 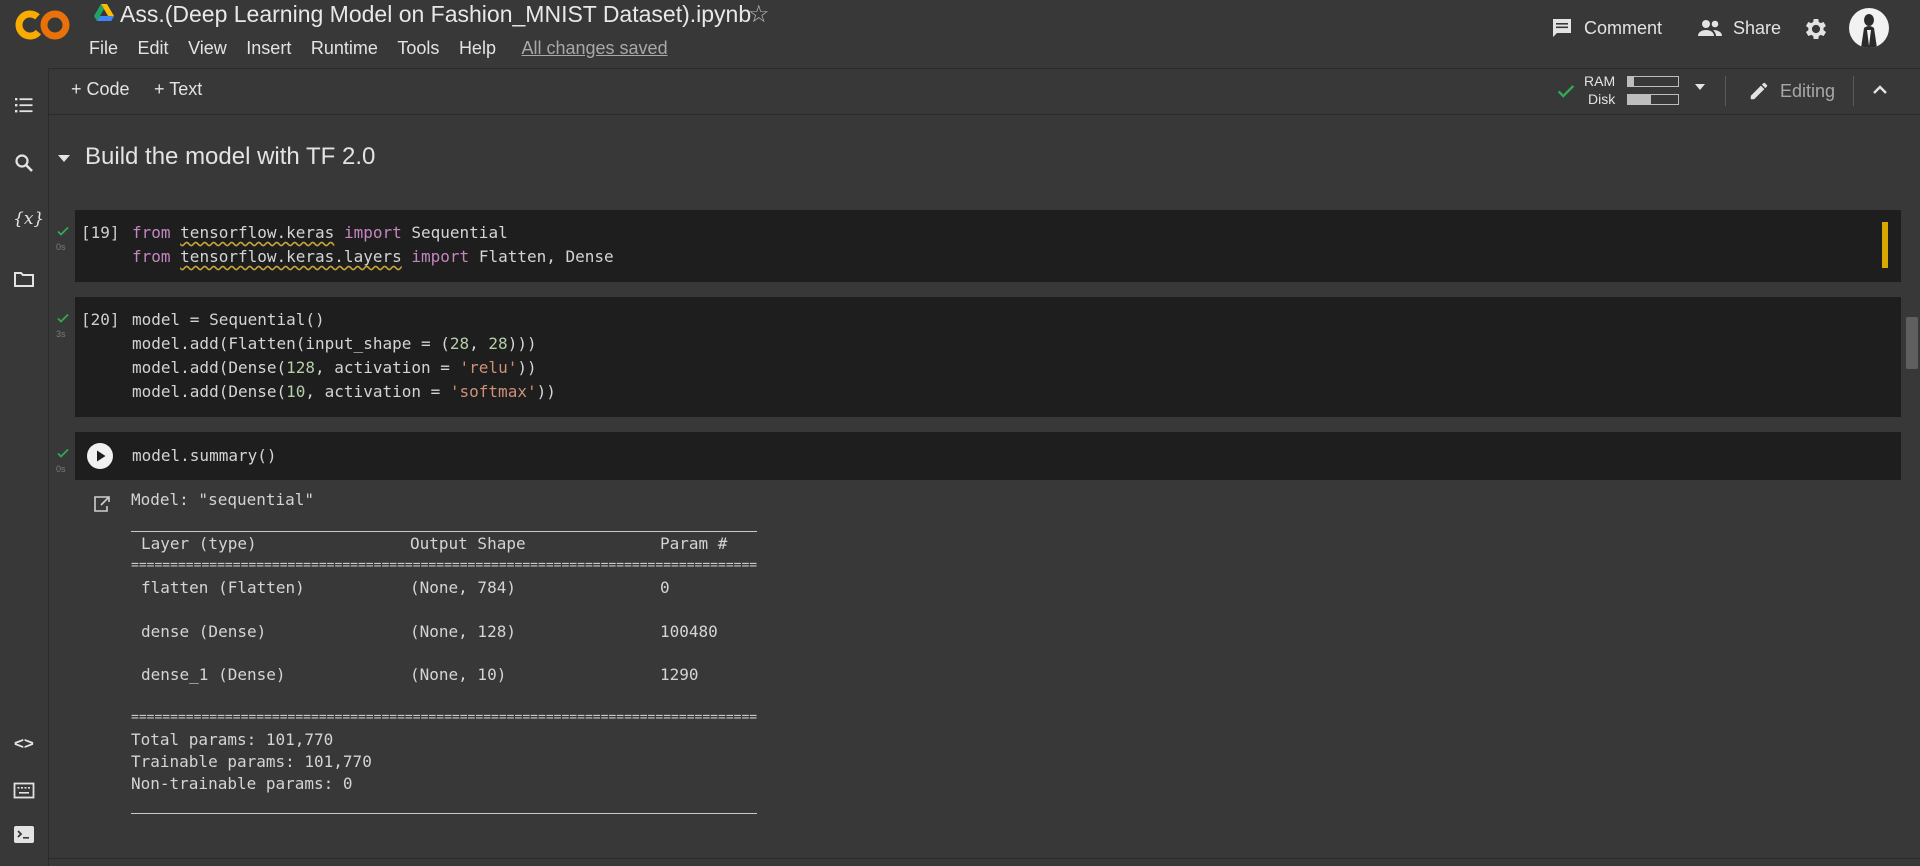 I want to click on bottom-border, so click(x=984, y=858).